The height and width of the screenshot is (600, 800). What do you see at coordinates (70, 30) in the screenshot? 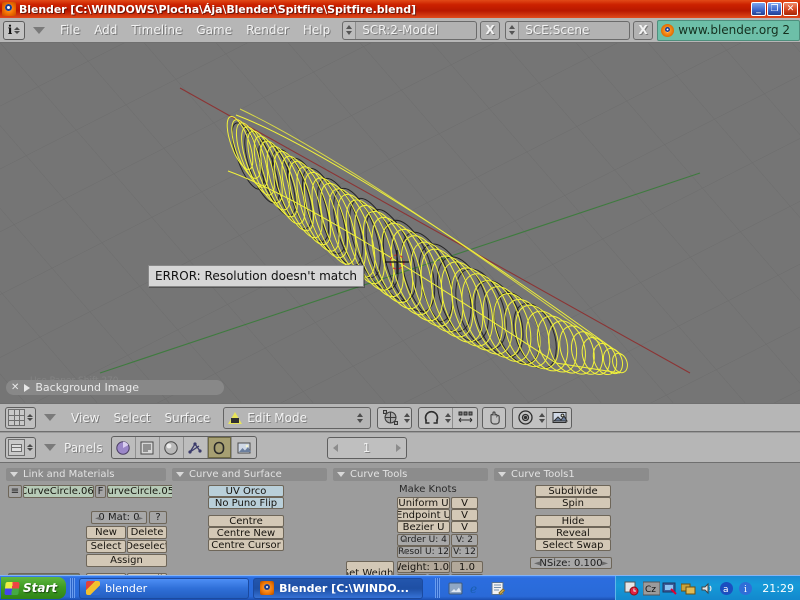
I see `menu-file: File` at bounding box center [70, 30].